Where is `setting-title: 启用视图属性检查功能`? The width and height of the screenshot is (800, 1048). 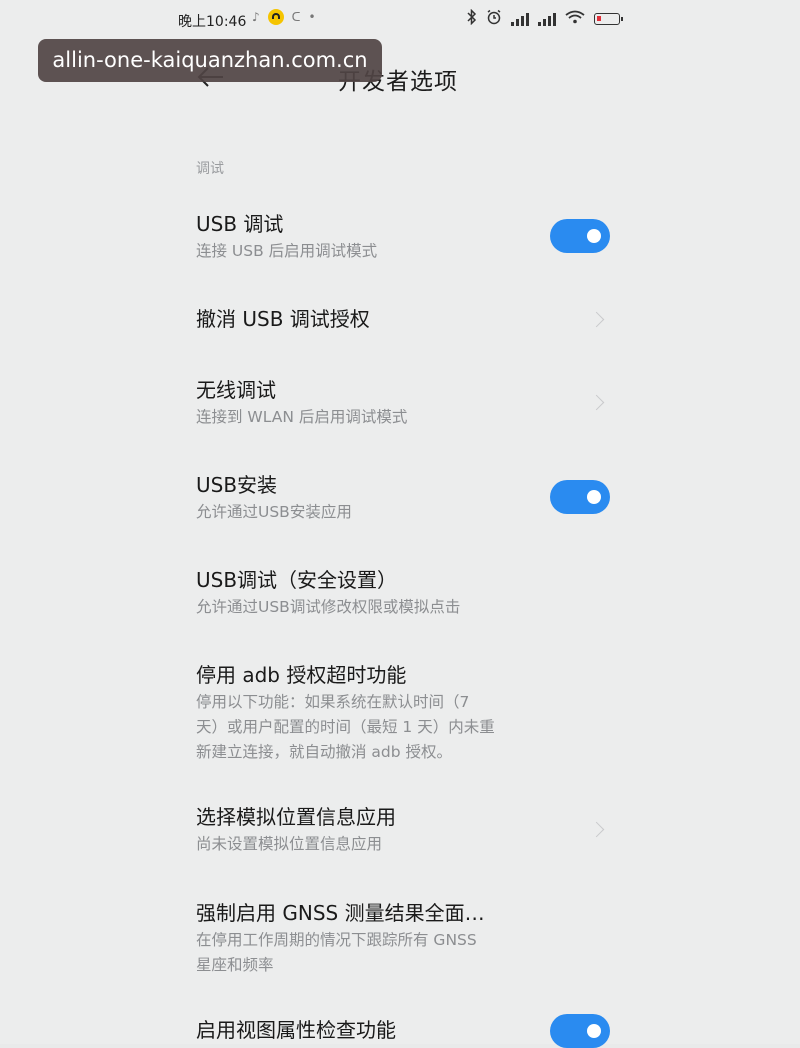
setting-title: 启用视图属性检查功能 is located at coordinates (296, 1030).